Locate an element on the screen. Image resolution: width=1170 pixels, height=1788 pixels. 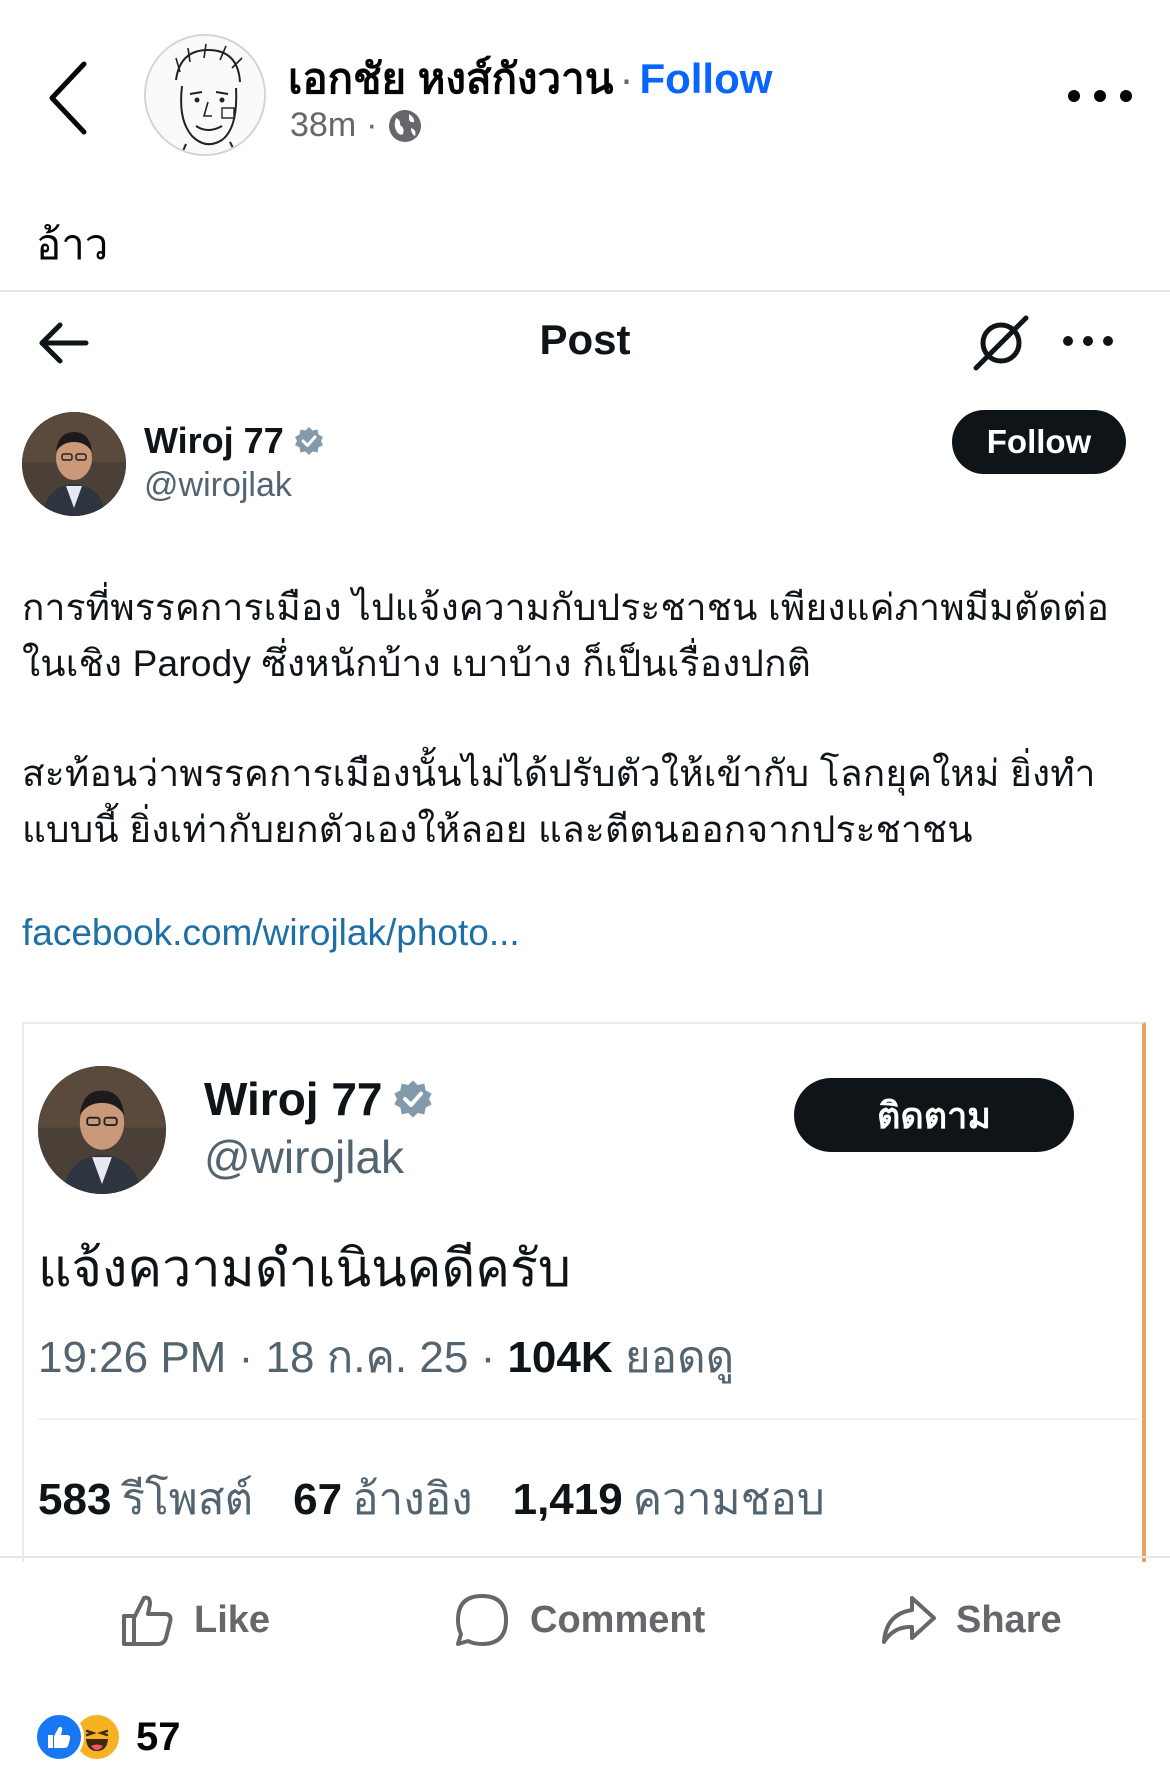
share-label: Share is located at coordinates (1009, 1619).